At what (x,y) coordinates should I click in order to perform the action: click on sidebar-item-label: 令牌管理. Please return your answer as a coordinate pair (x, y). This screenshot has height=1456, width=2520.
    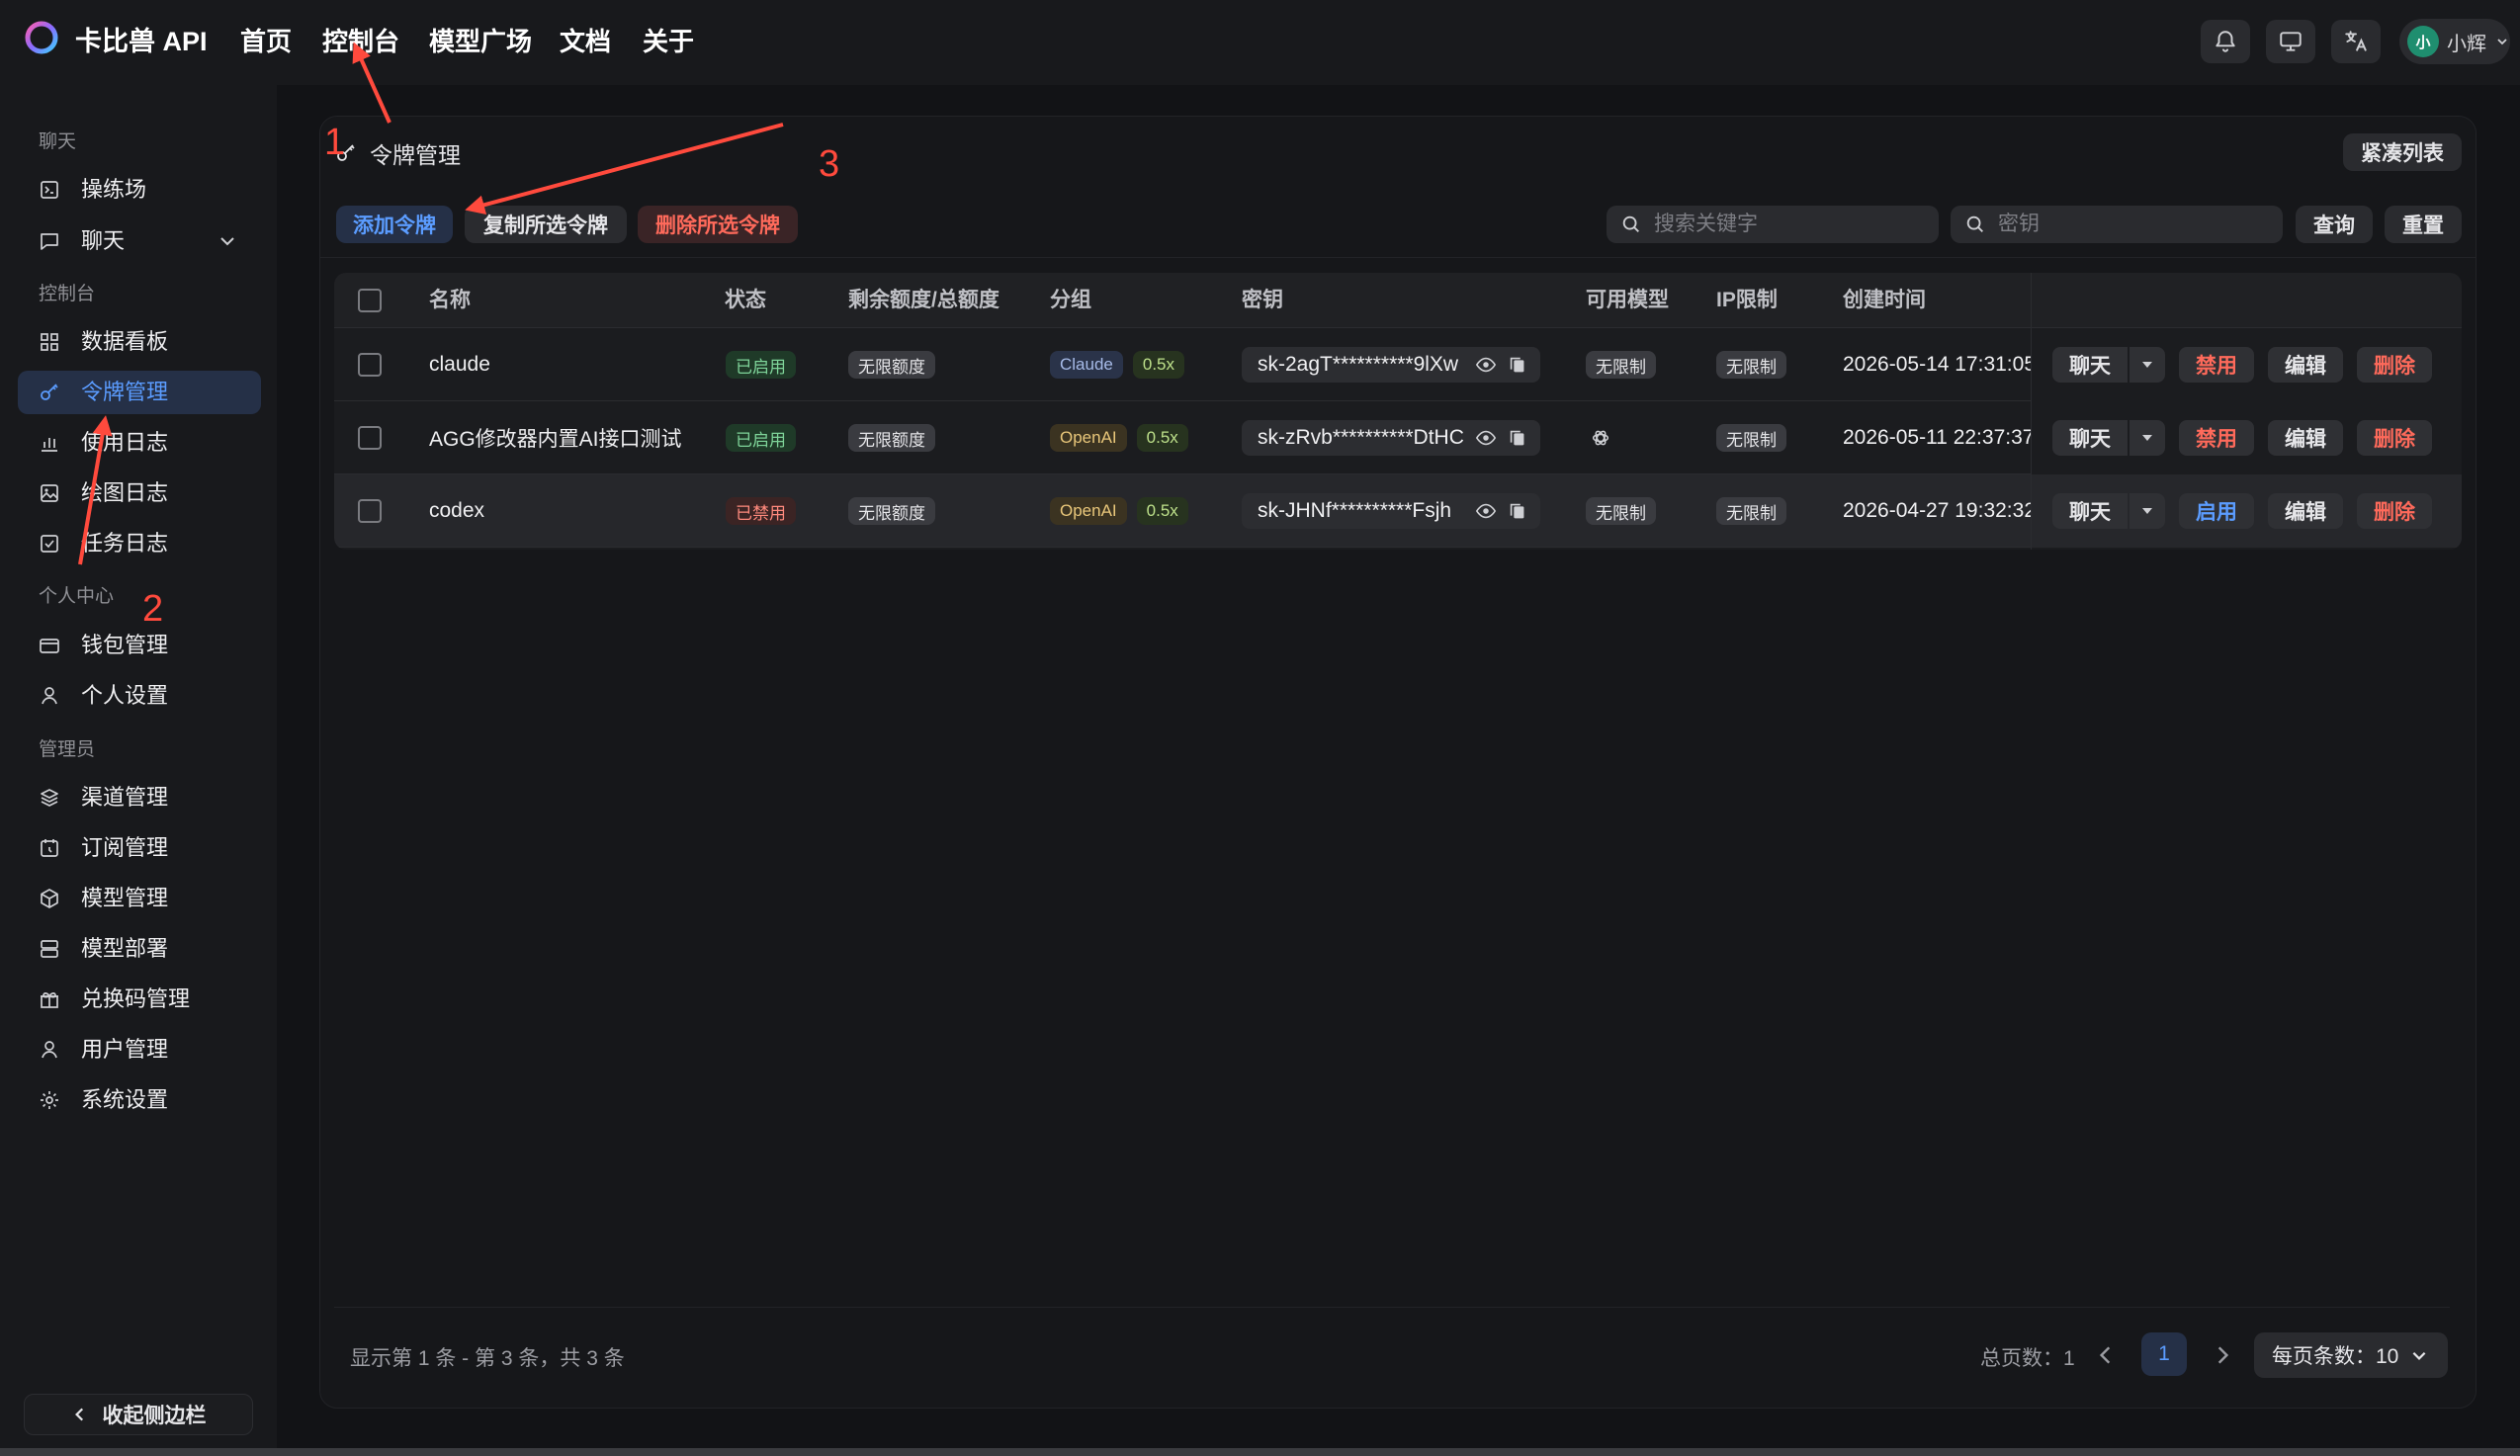
    Looking at the image, I should click on (125, 392).